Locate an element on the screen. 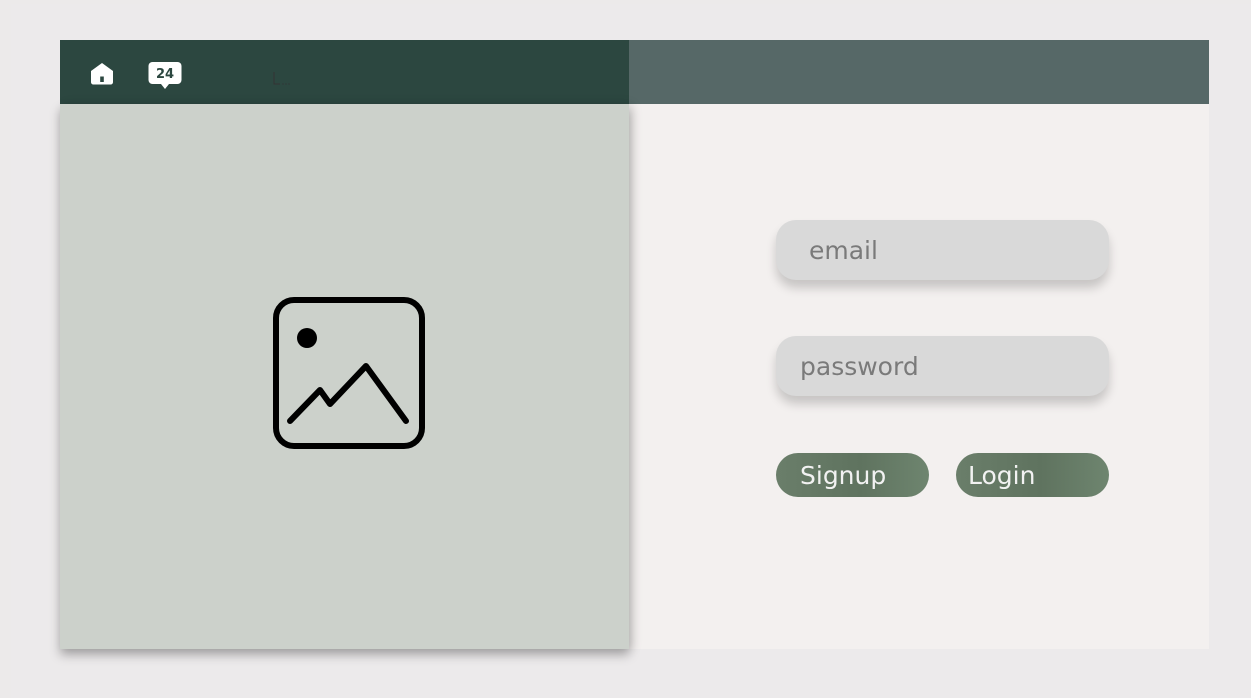 The height and width of the screenshot is (698, 1251). home-icon is located at coordinates (102, 73).